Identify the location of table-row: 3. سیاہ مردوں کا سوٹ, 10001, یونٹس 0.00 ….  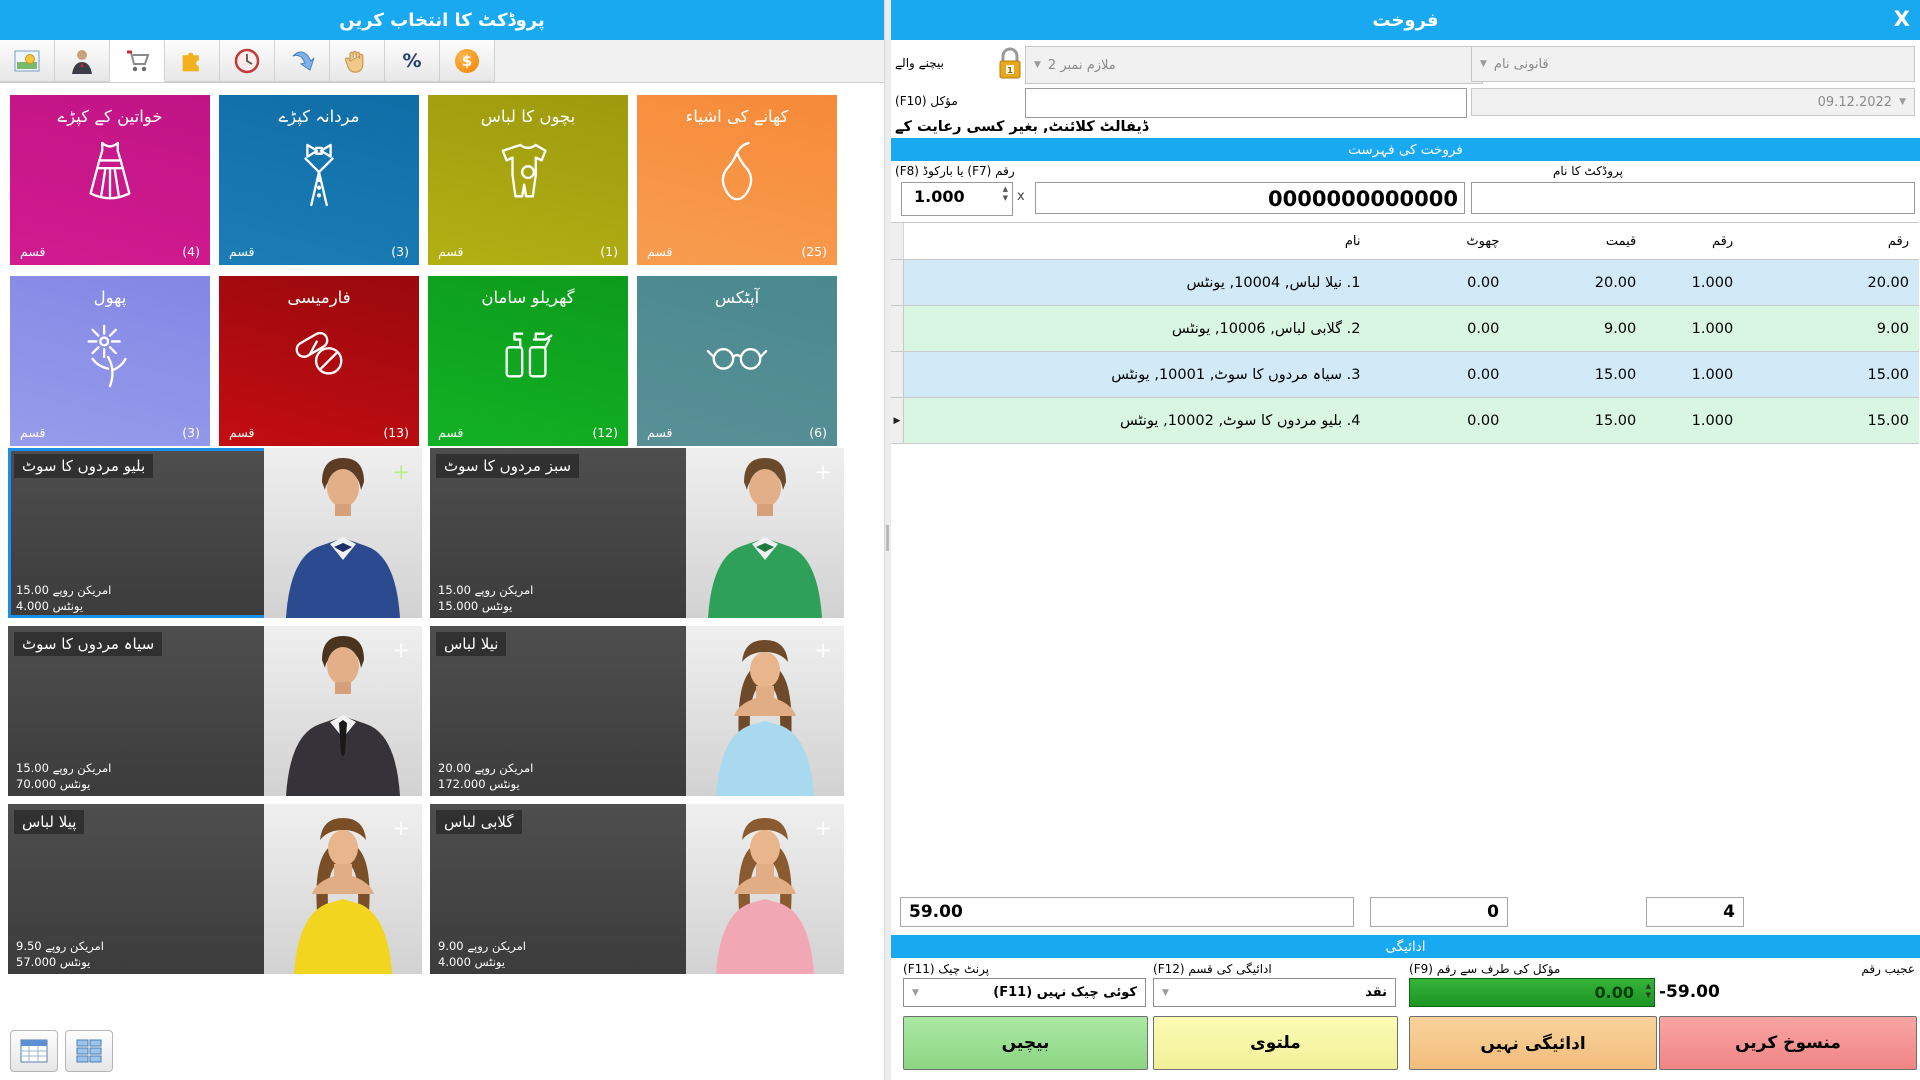
(1405, 375).